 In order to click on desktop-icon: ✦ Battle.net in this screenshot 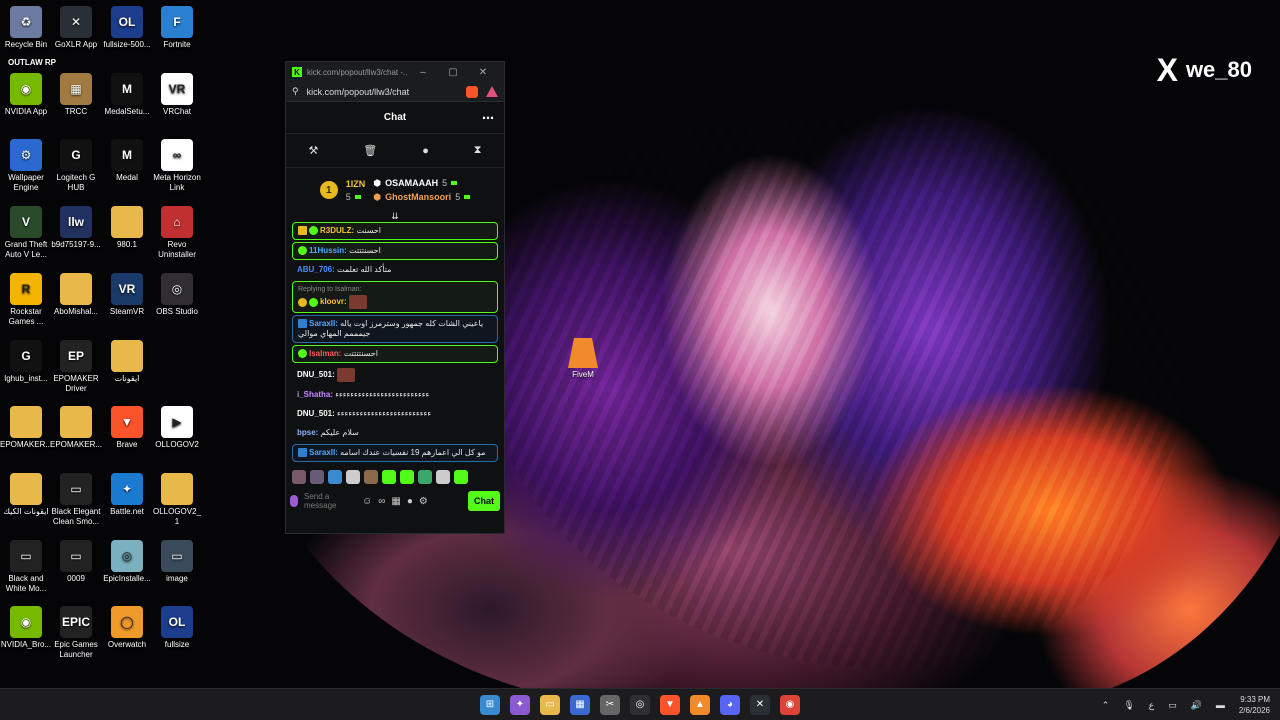, I will do `click(127, 494)`.